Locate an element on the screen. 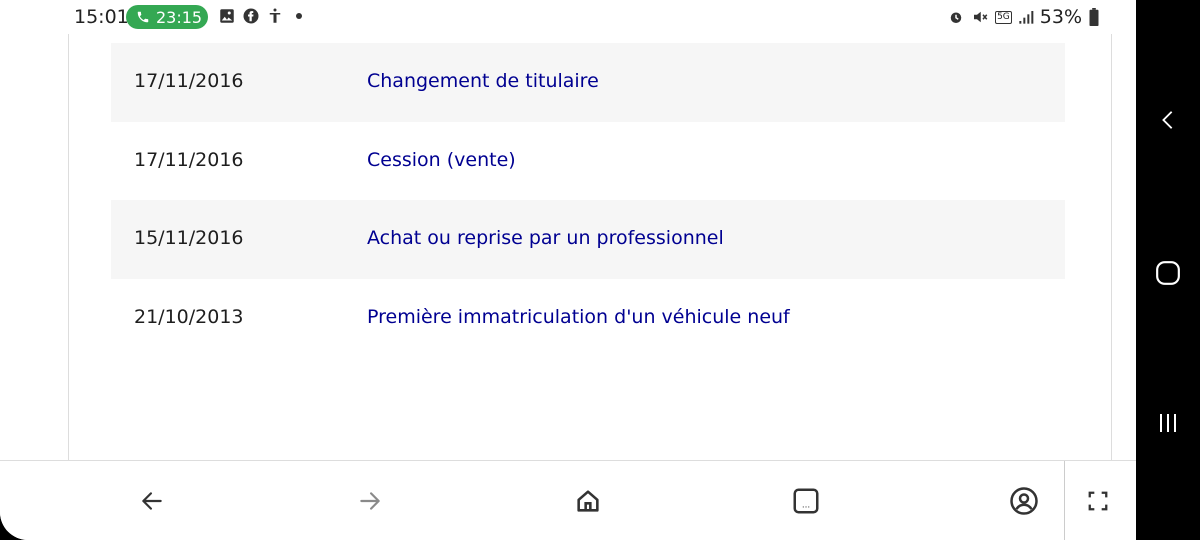 This screenshot has width=1200, height=540. battery-percentage: 53% is located at coordinates (1060, 17).